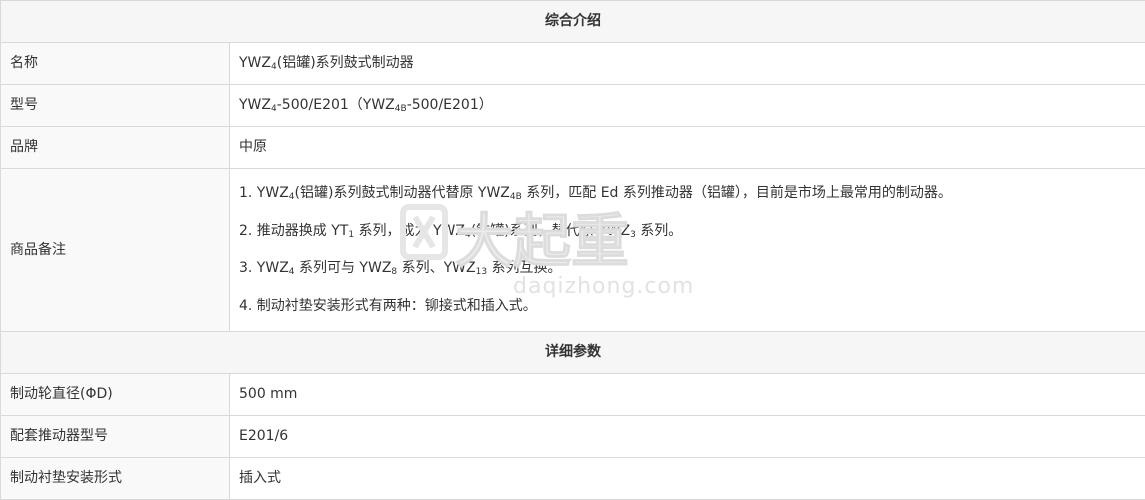 The height and width of the screenshot is (500, 1145). I want to click on table-row-model: 型号 YWZ4-500/E201（YWZ4B-500/E201）, so click(573, 106).